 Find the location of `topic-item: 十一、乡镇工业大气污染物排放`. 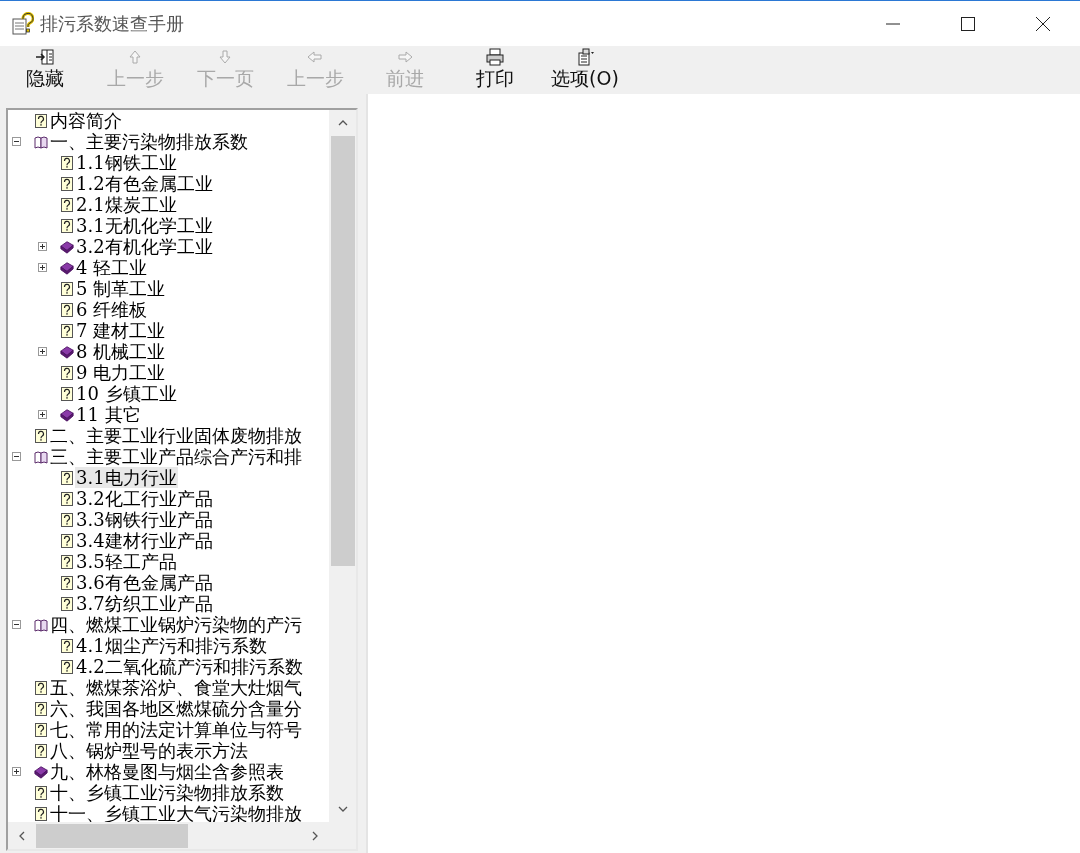

topic-item: 十一、乡镇工业大气污染物排放 is located at coordinates (176, 812).